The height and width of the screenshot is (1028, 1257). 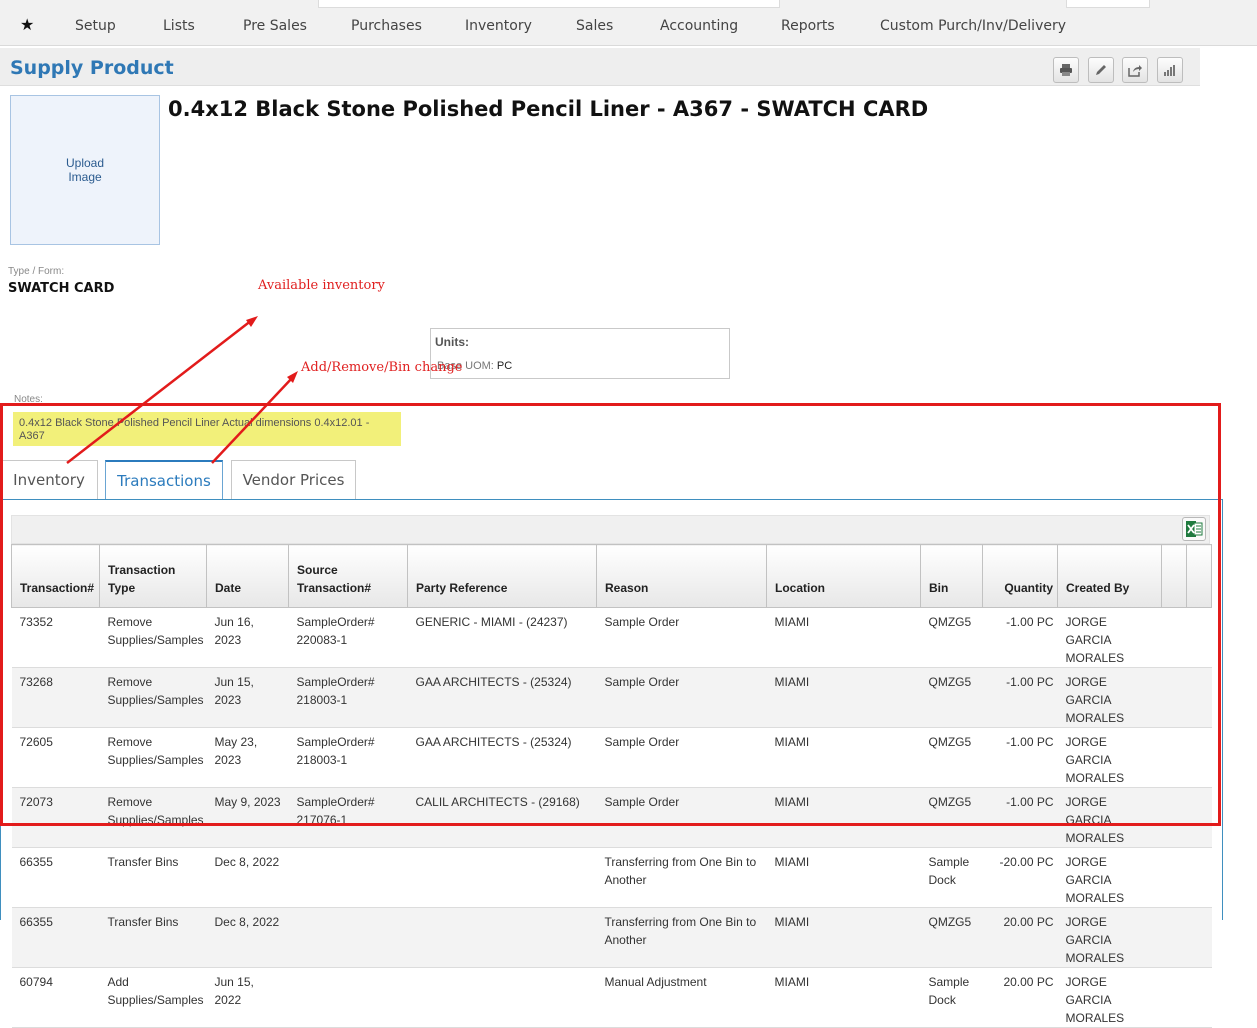 I want to click on notes-label: Notes:, so click(x=28, y=399).